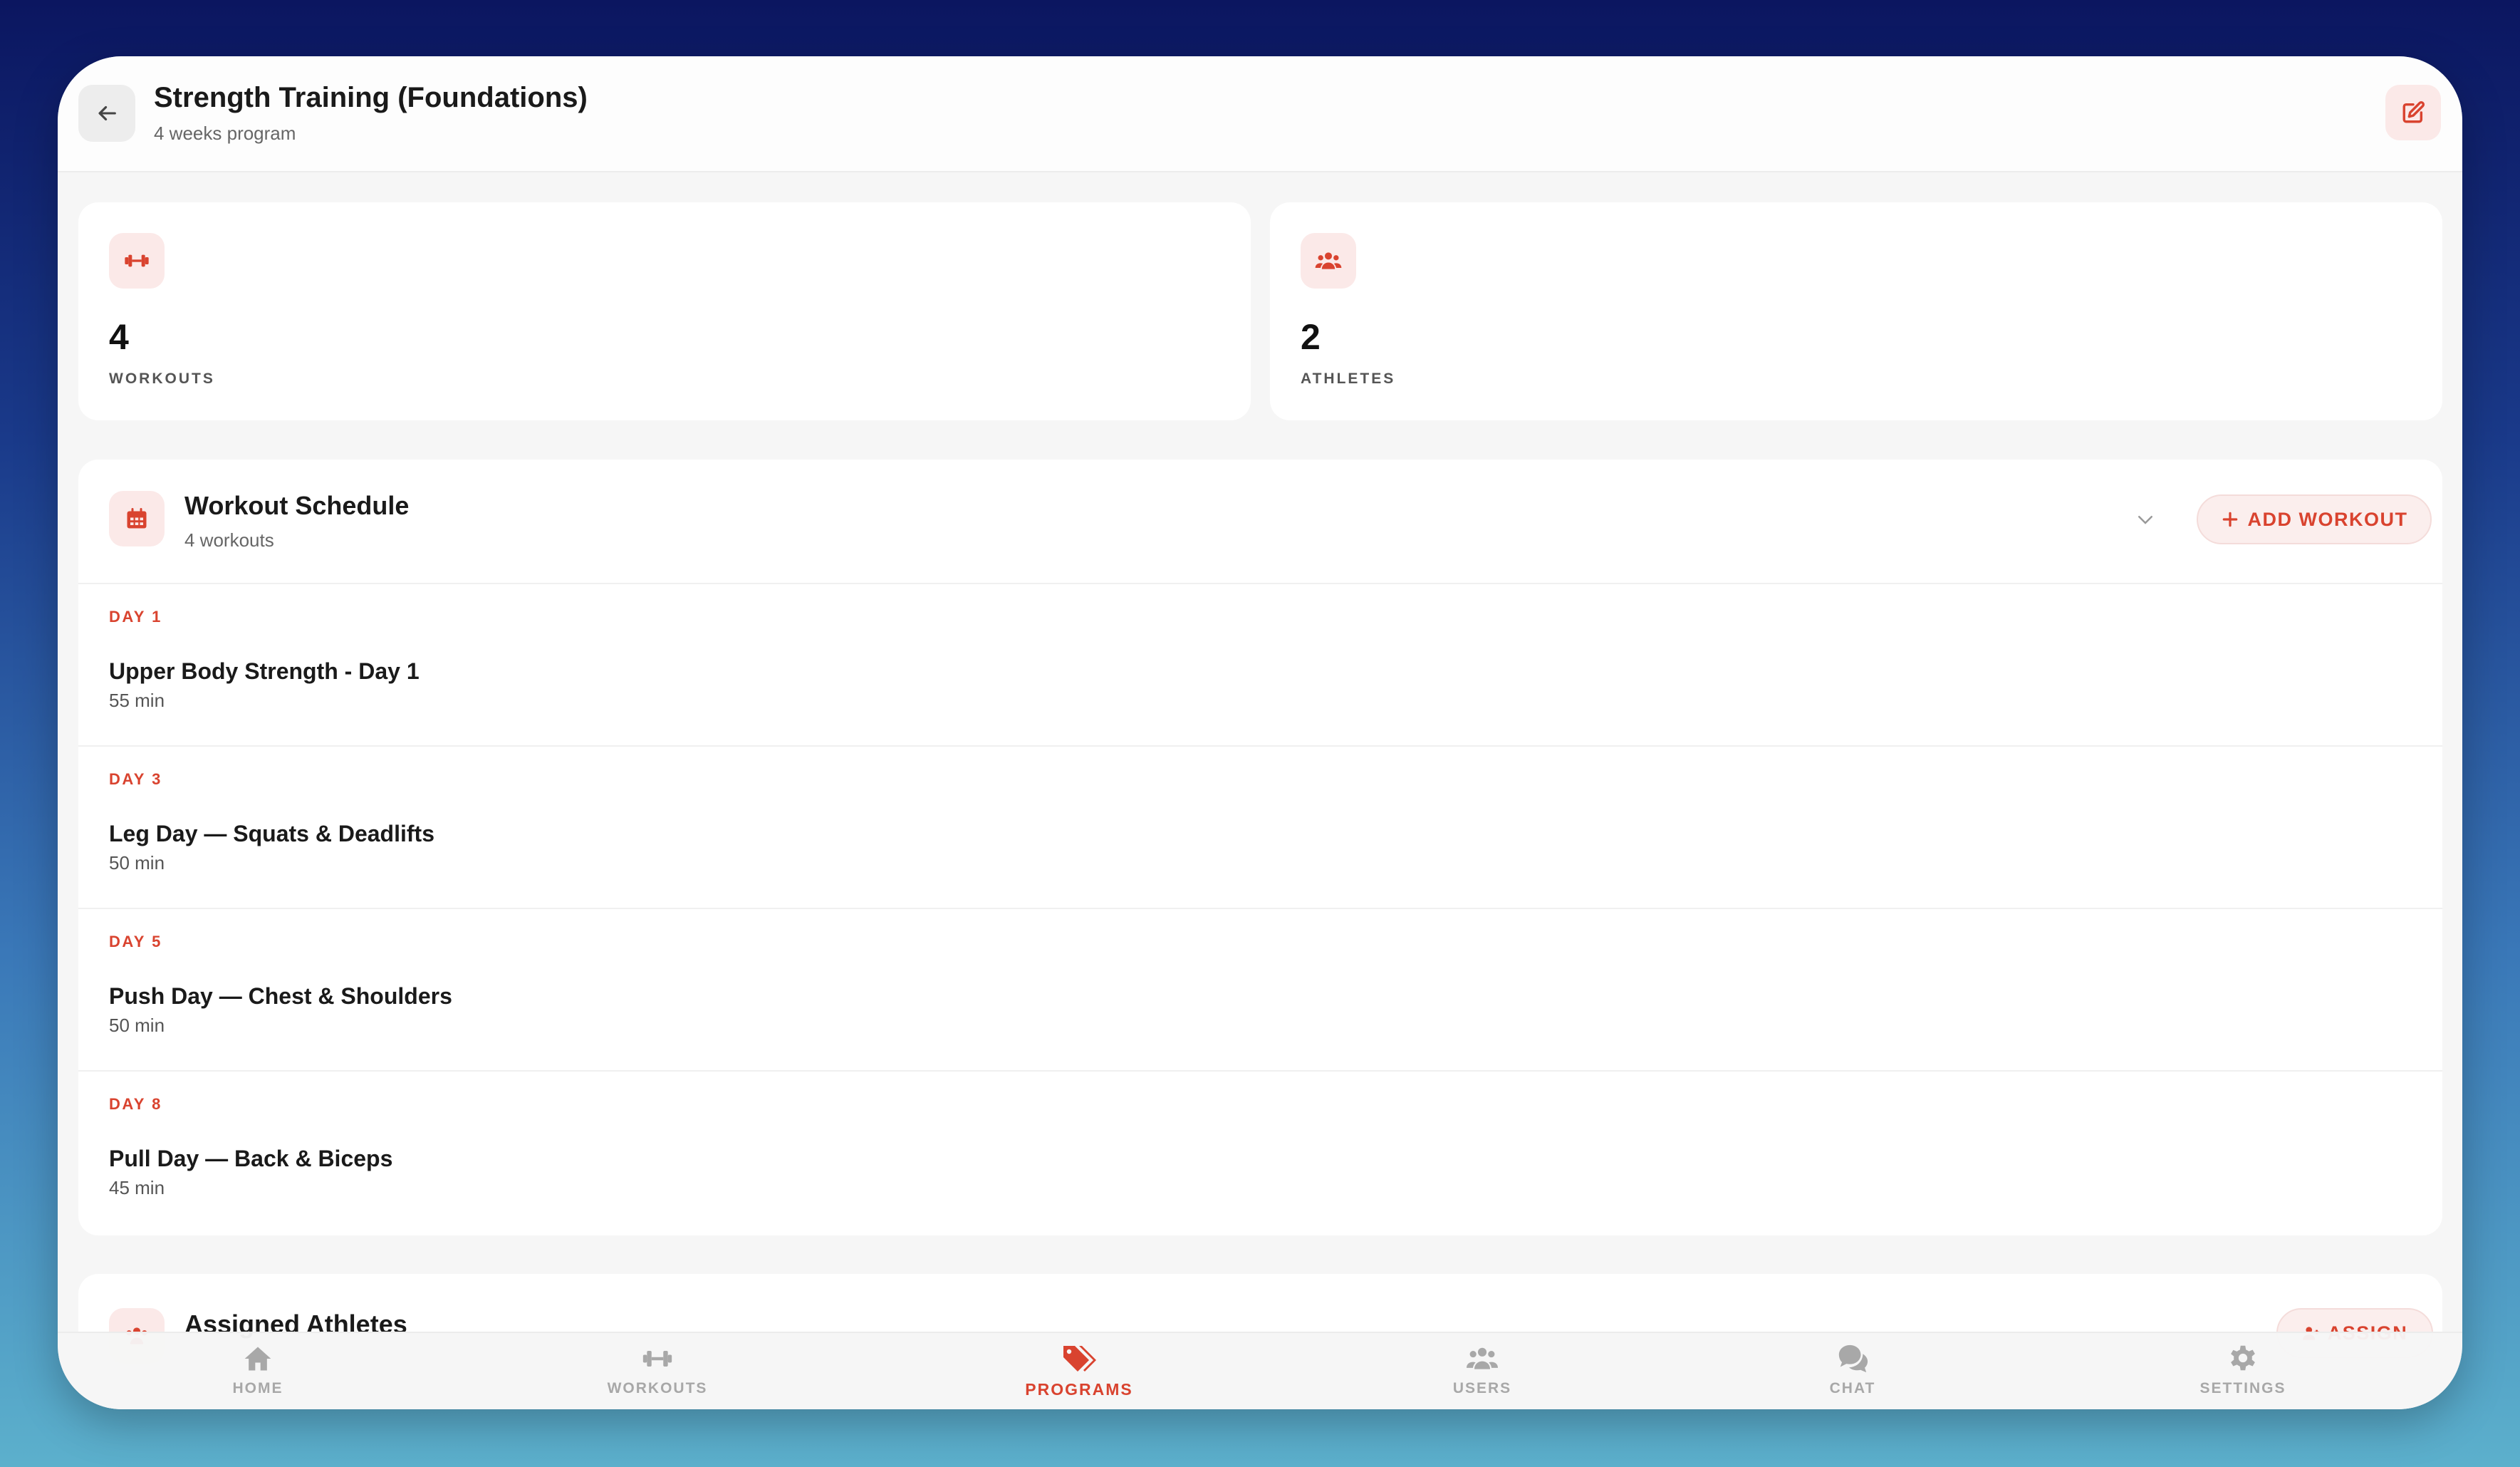 Image resolution: width=2520 pixels, height=1467 pixels. Describe the element at coordinates (664, 311) in the screenshot. I see `workouts-stat-card: 4 WORKOUTS` at that location.